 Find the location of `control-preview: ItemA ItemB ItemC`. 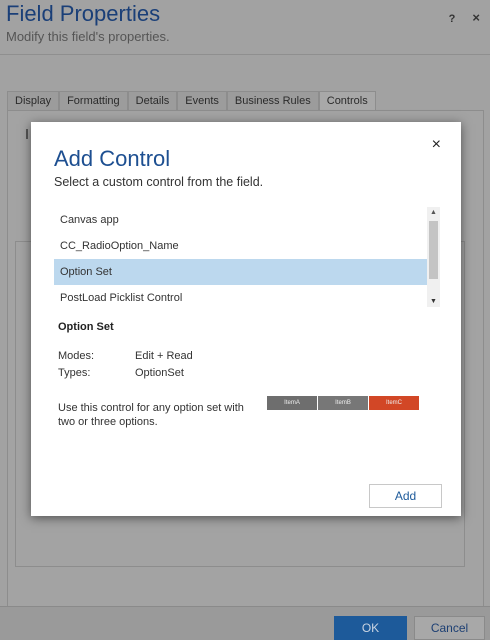

control-preview: ItemA ItemB ItemC is located at coordinates (343, 403).